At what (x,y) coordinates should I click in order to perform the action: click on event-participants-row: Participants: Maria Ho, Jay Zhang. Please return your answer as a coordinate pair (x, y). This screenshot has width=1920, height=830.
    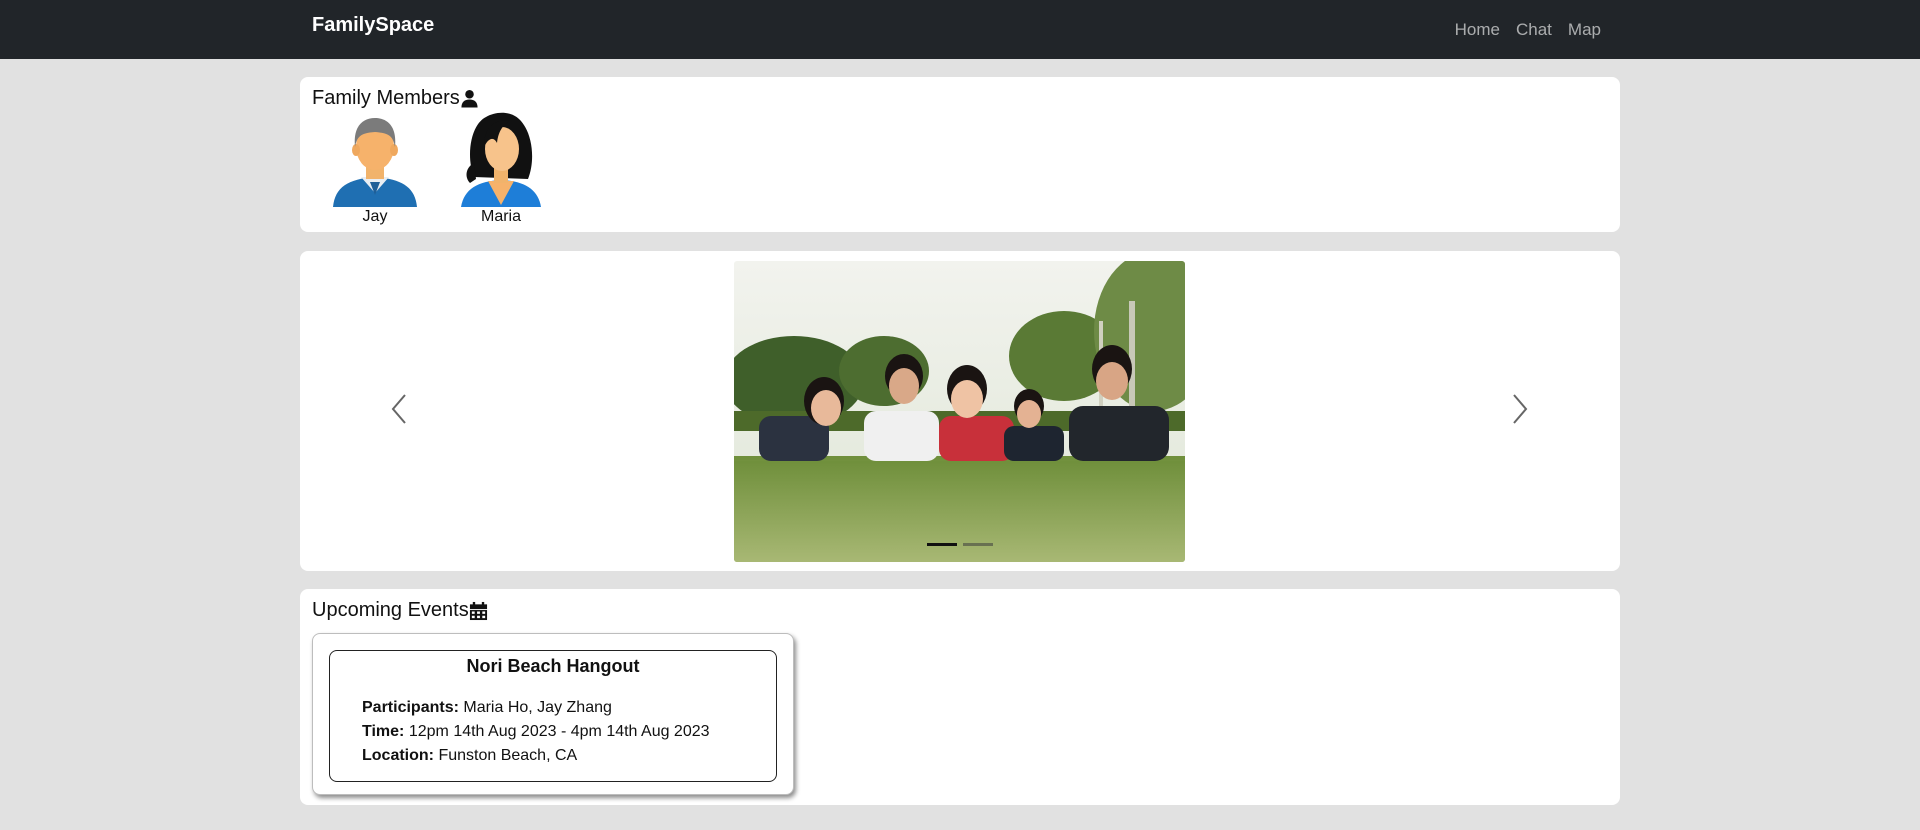
    Looking at the image, I should click on (569, 708).